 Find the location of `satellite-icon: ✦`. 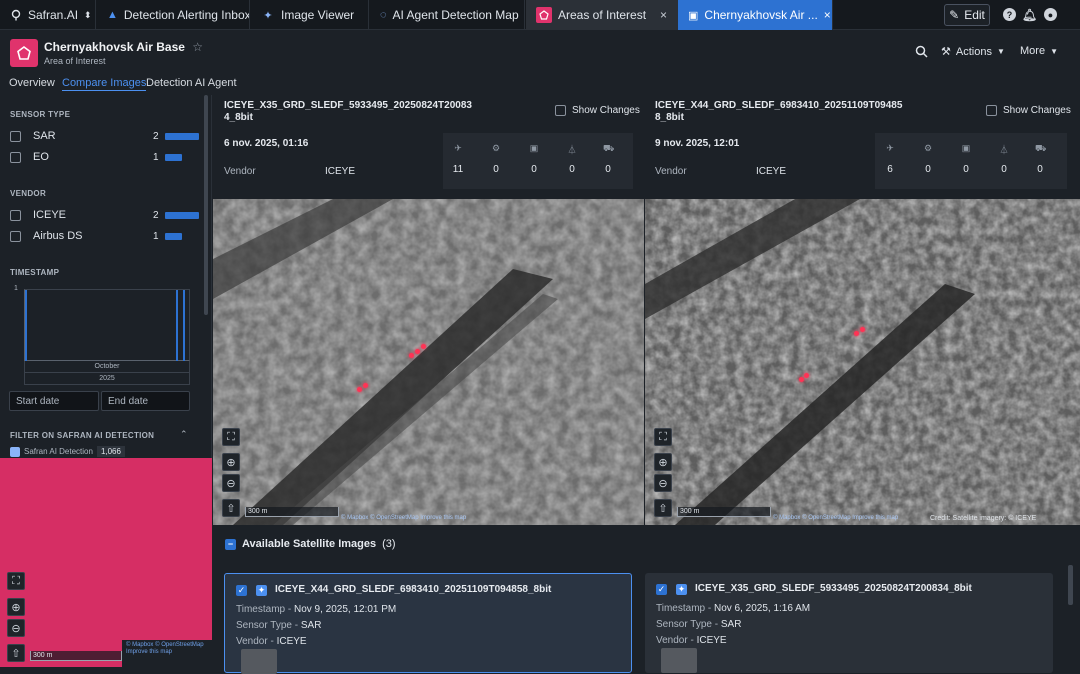

satellite-icon: ✦ is located at coordinates (261, 590).